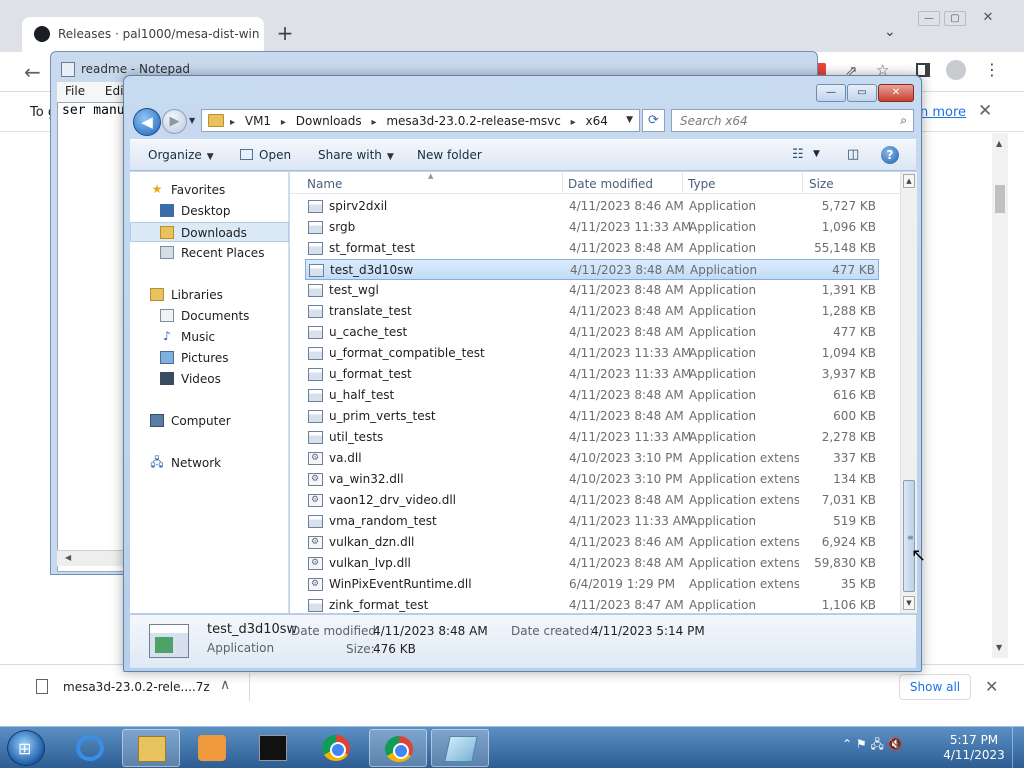 This screenshot has height=768, width=1024. Describe the element at coordinates (862, 93) in the screenshot. I see `explorer-maximize-button: ▭` at that location.